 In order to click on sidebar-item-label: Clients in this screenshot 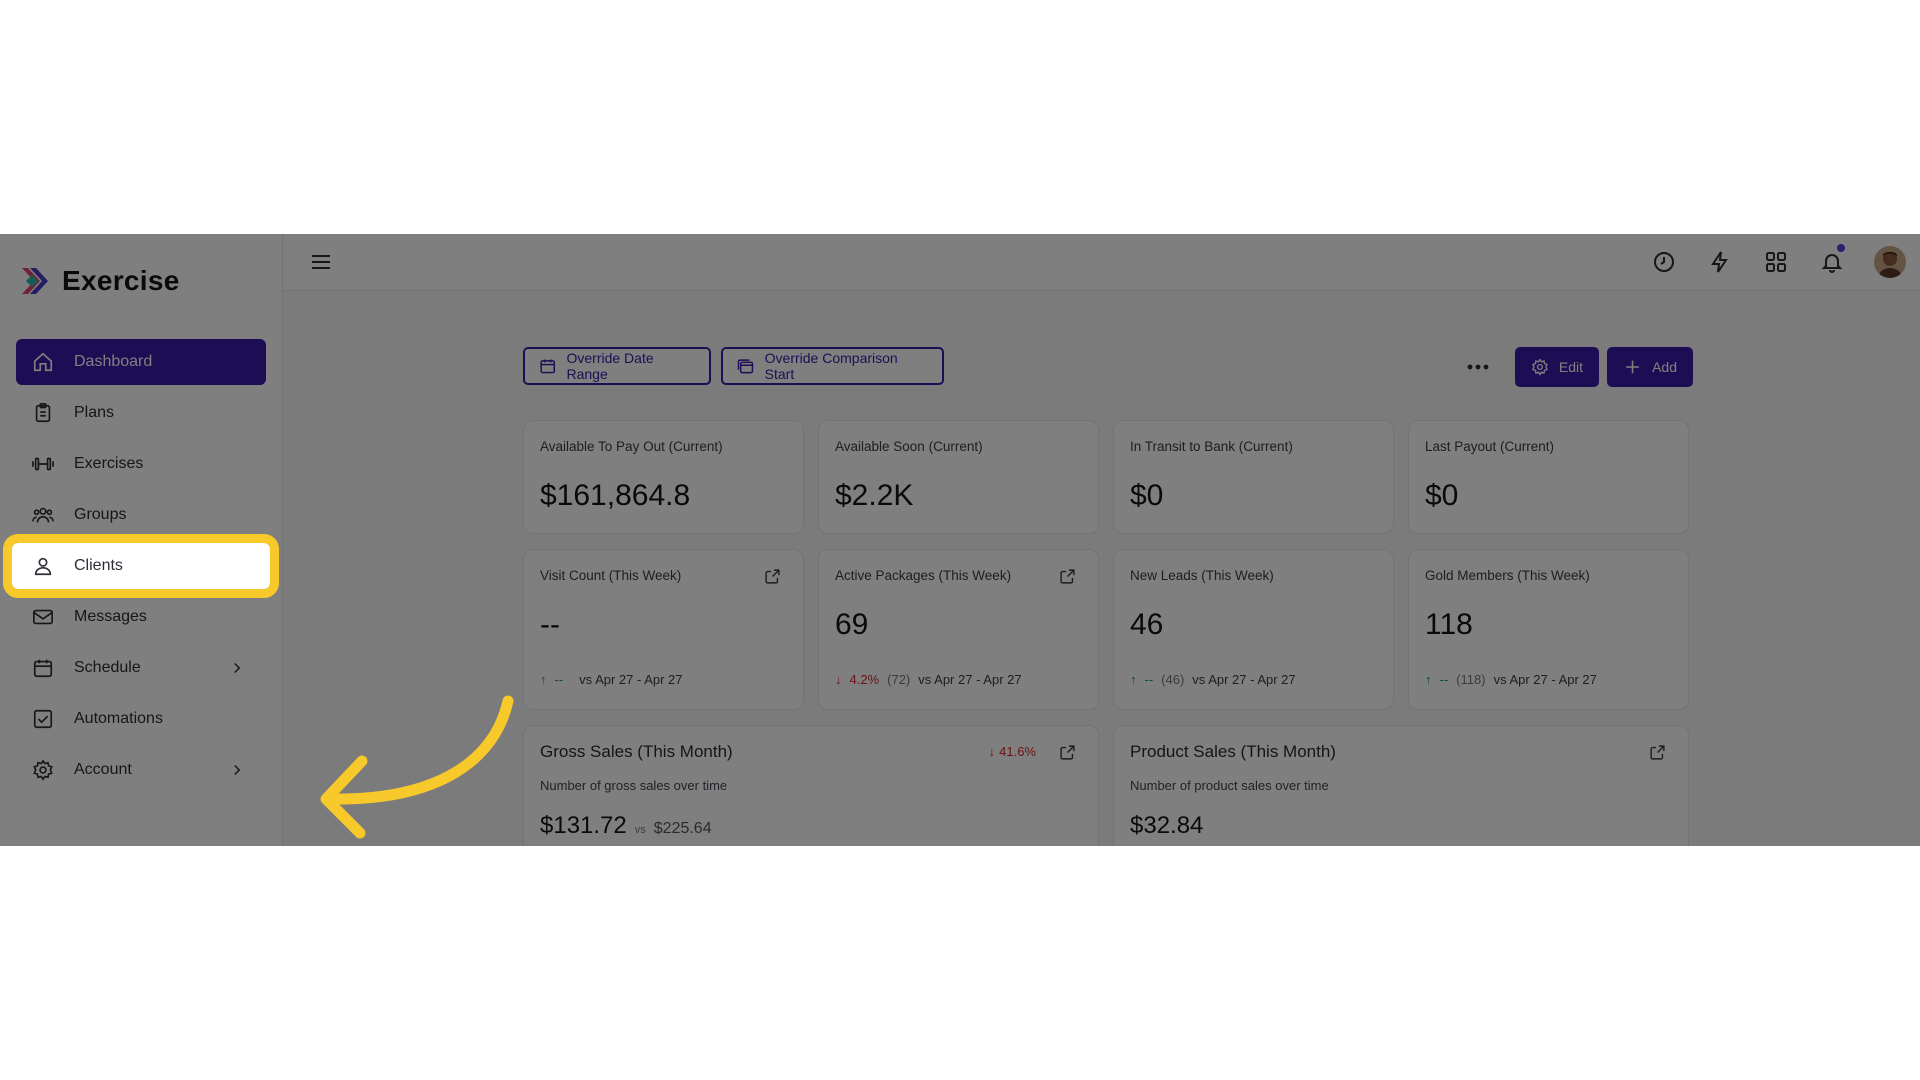, I will do `click(98, 565)`.